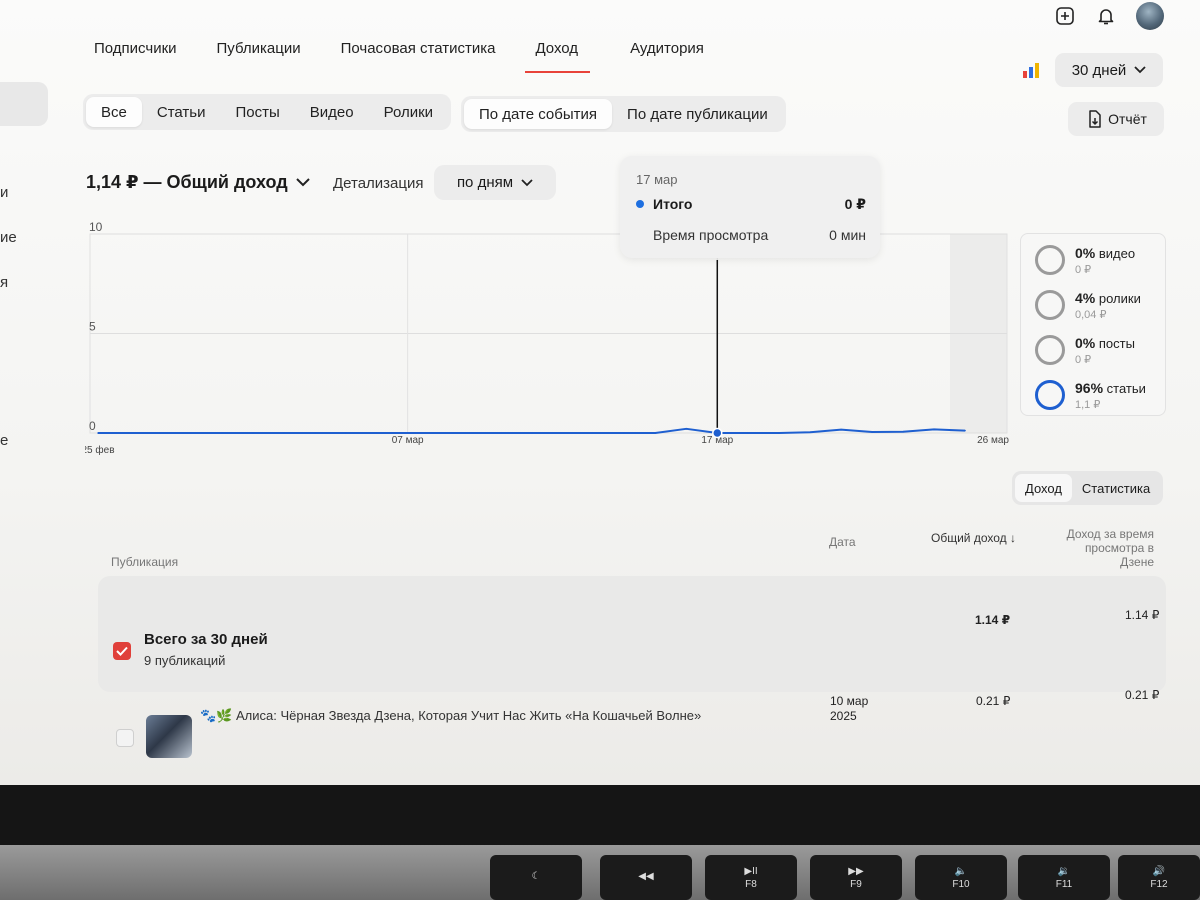  I want to click on tab-income: Доход, so click(558, 56).